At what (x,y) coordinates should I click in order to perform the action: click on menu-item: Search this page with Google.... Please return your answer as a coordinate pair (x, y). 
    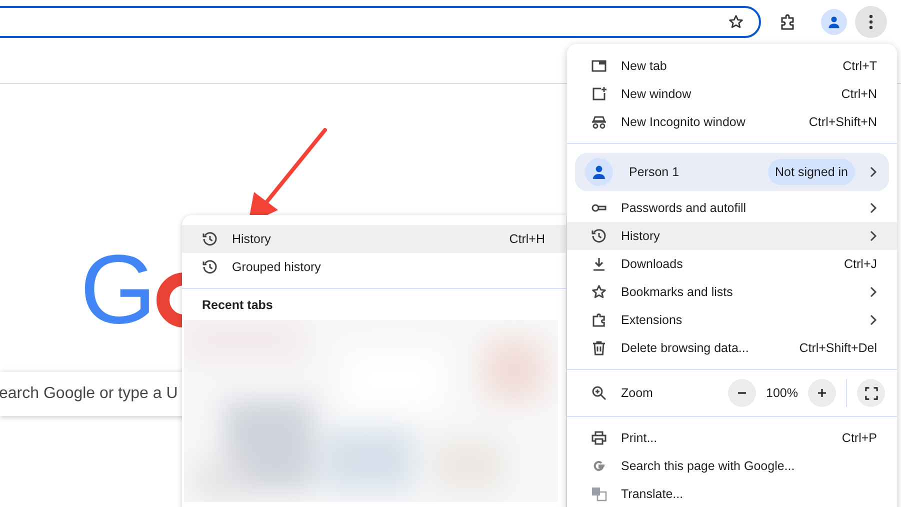
    Looking at the image, I should click on (732, 466).